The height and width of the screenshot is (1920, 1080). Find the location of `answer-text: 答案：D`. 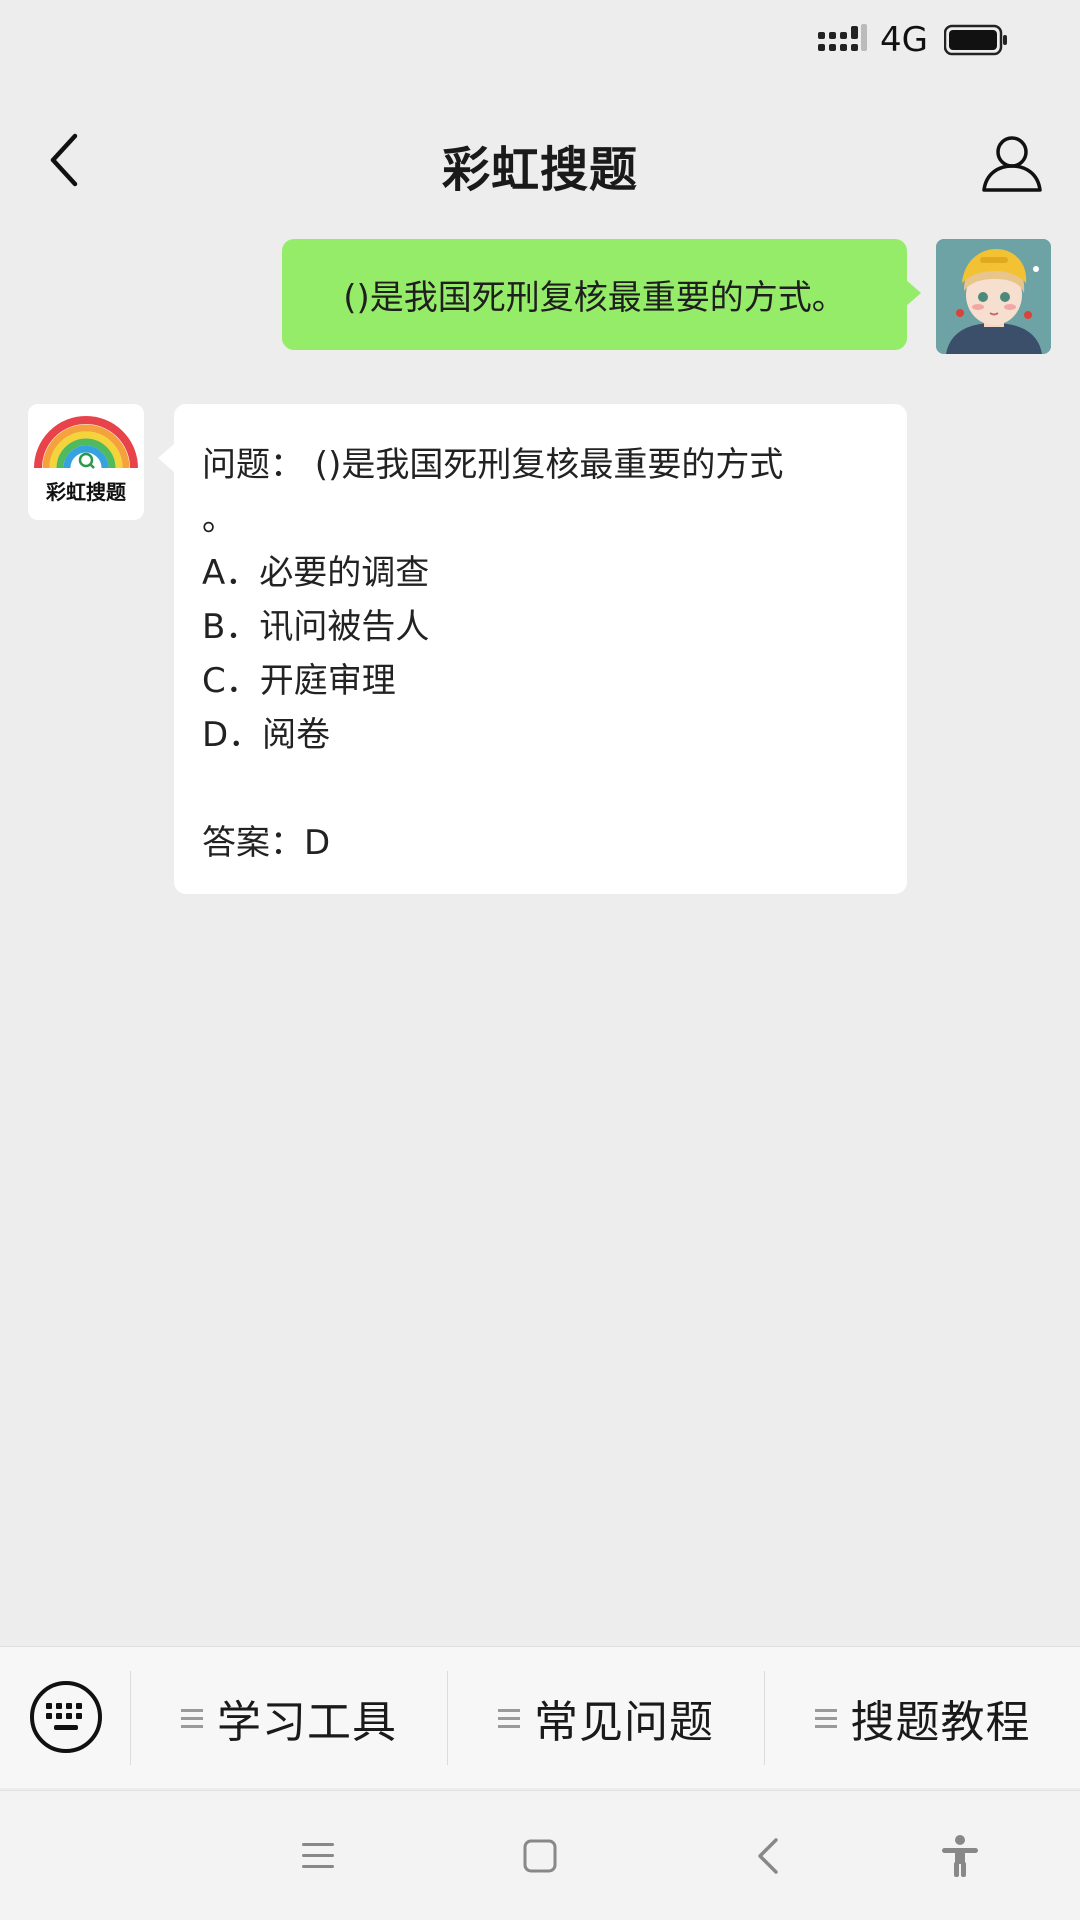

answer-text: 答案：D is located at coordinates (266, 843).